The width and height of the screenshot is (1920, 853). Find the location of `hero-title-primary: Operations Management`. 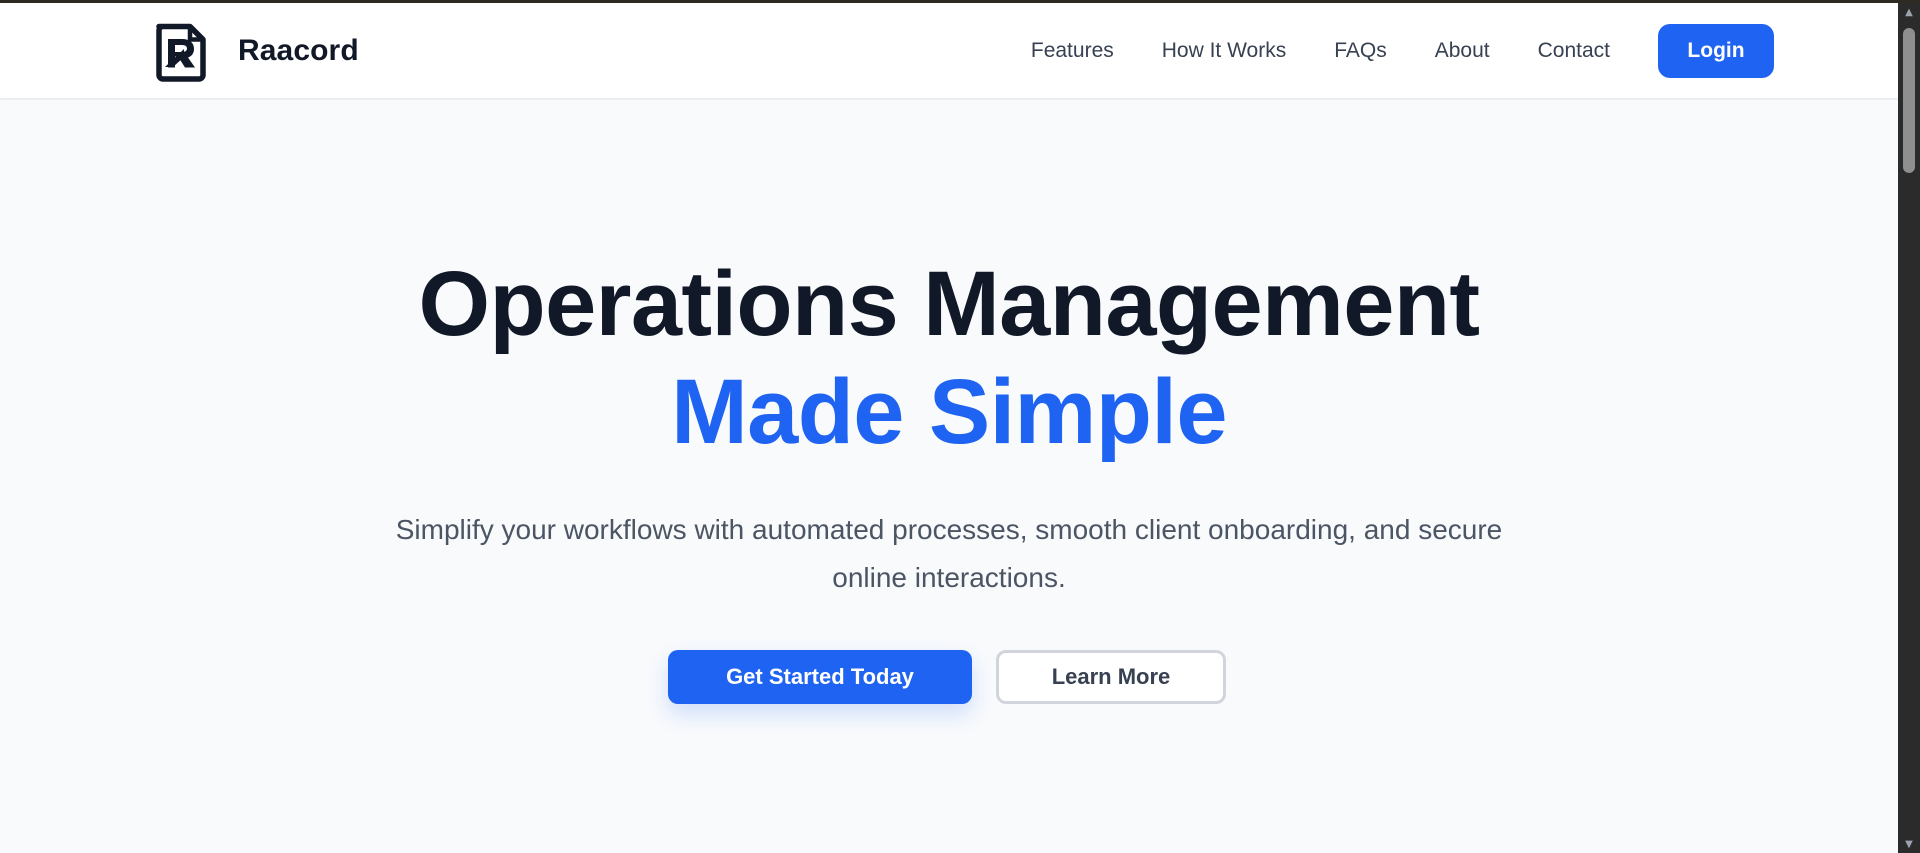

hero-title-primary: Operations Management is located at coordinates (949, 304).